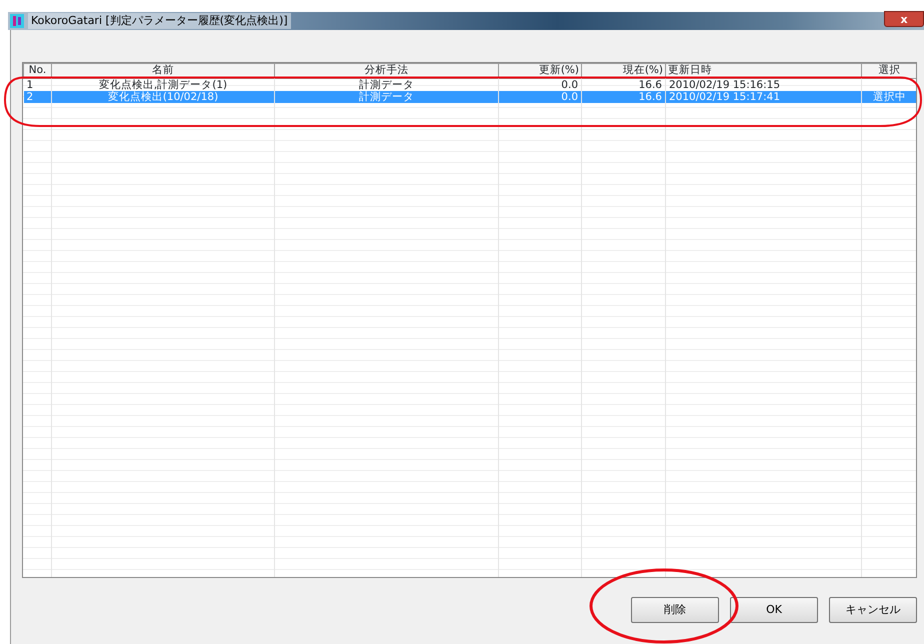 Image resolution: width=924 pixels, height=644 pixels. I want to click on delete-button: 削除, so click(675, 610).